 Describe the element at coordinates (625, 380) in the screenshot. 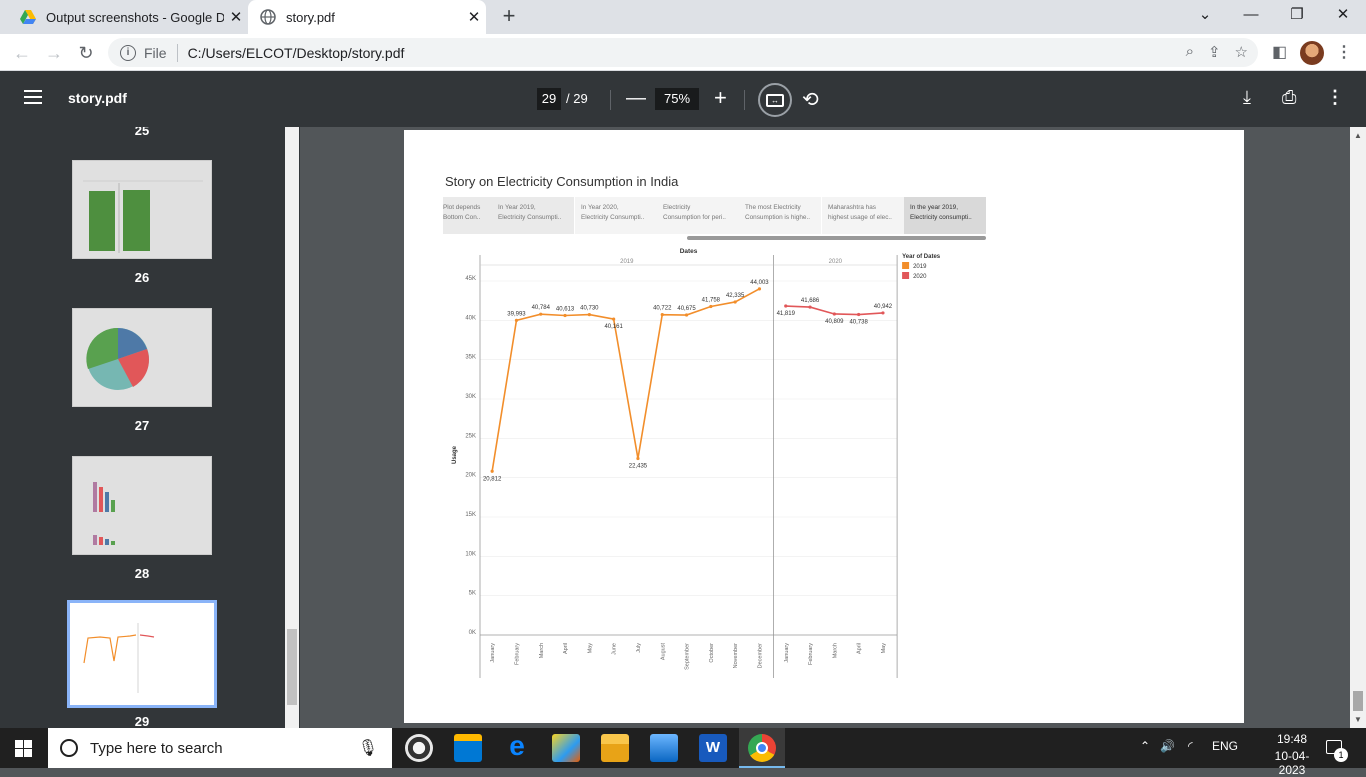

I see `series-line-2019` at that location.